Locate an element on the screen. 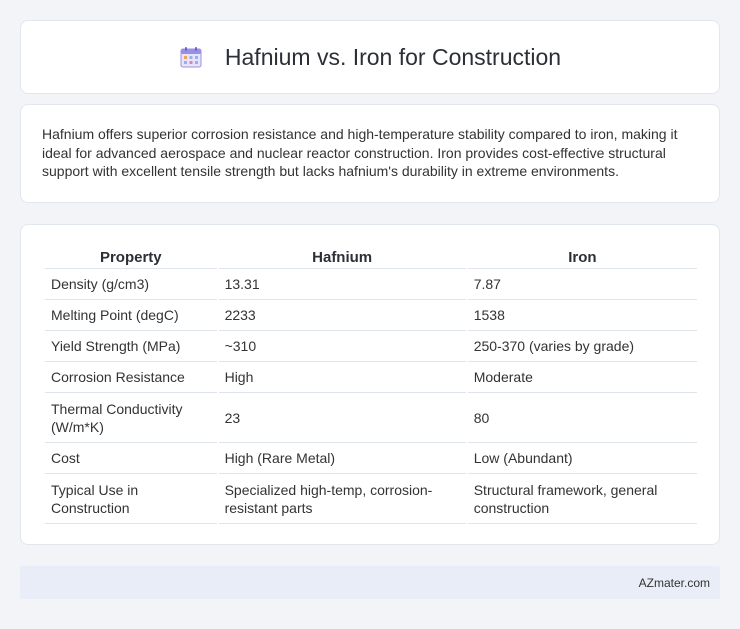  table-row: Melting Point (degC) 2233 1538 is located at coordinates (371, 315).